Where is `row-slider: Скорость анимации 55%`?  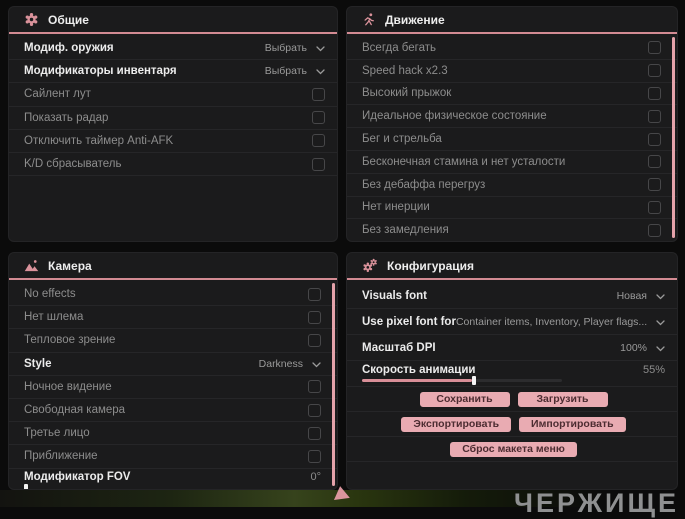
row-slider: Скорость анимации 55% is located at coordinates (512, 374).